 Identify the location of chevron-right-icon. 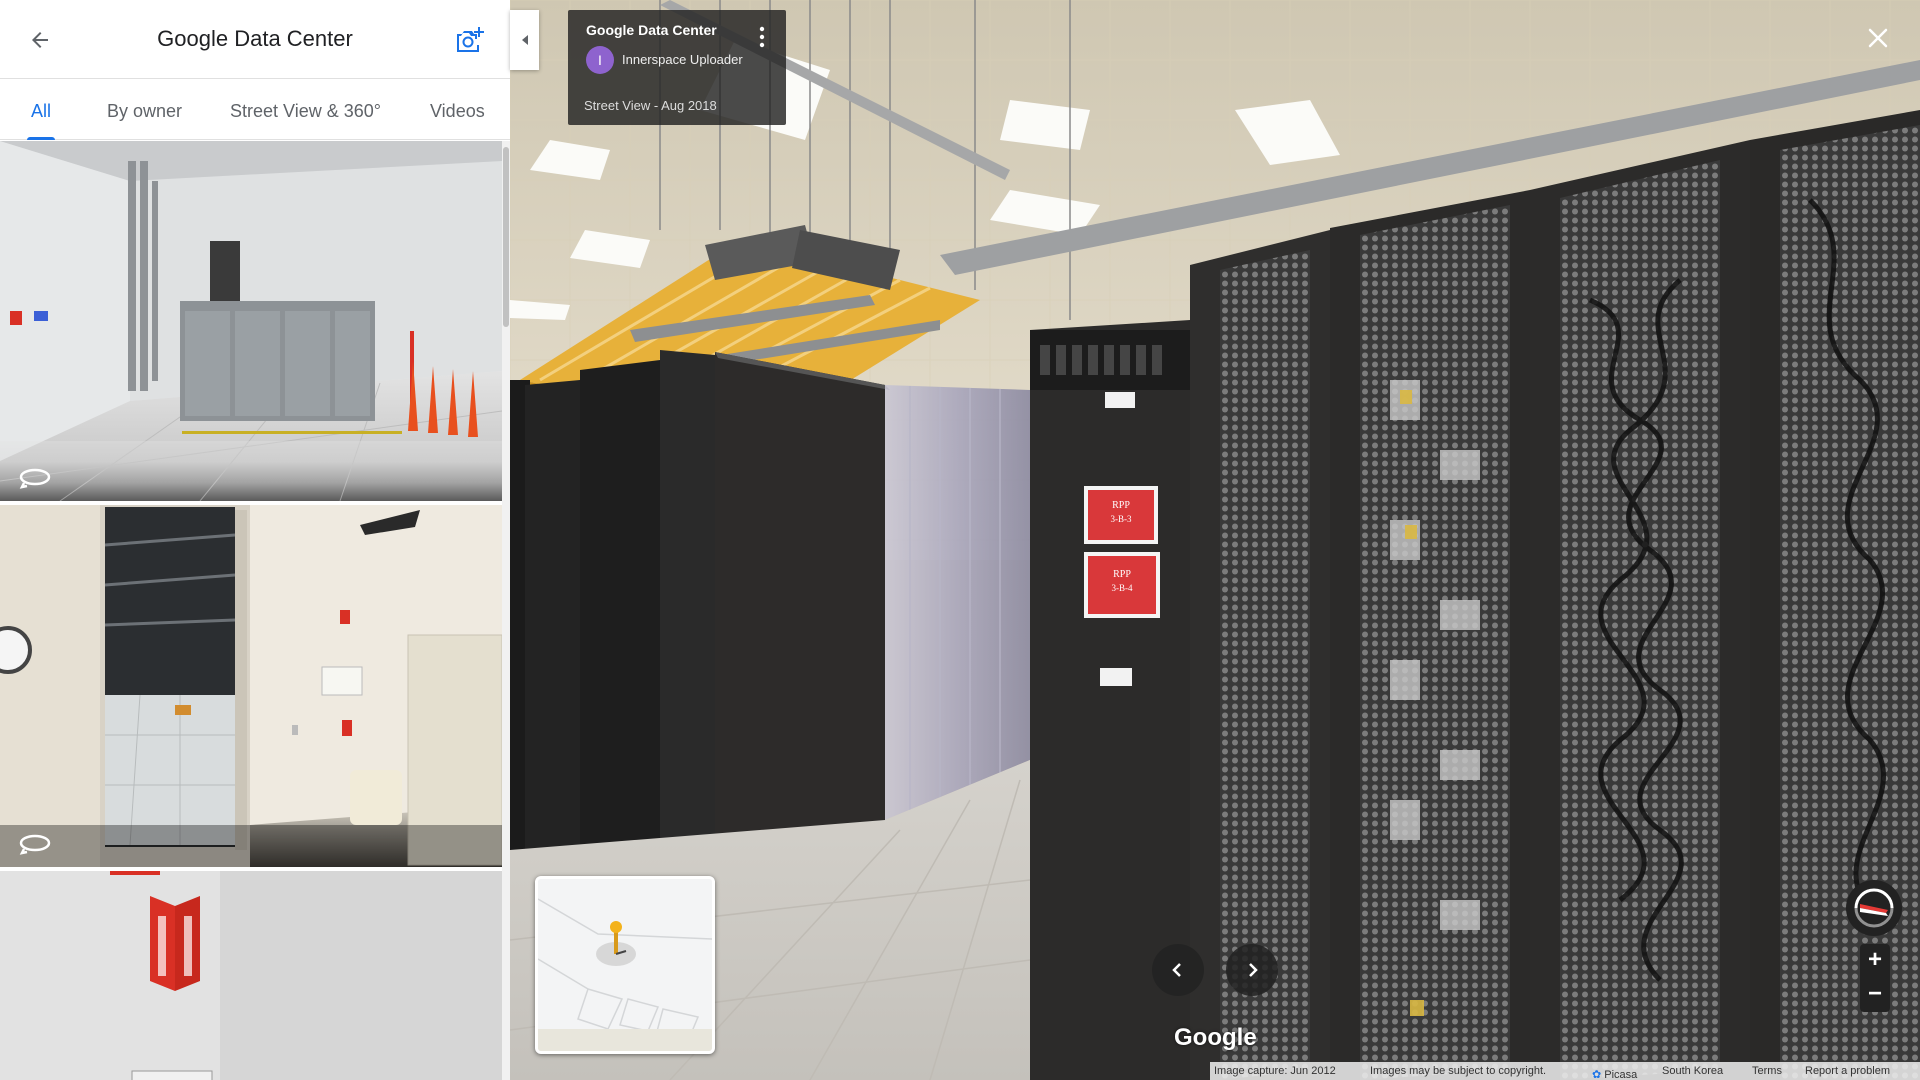
(1253, 970).